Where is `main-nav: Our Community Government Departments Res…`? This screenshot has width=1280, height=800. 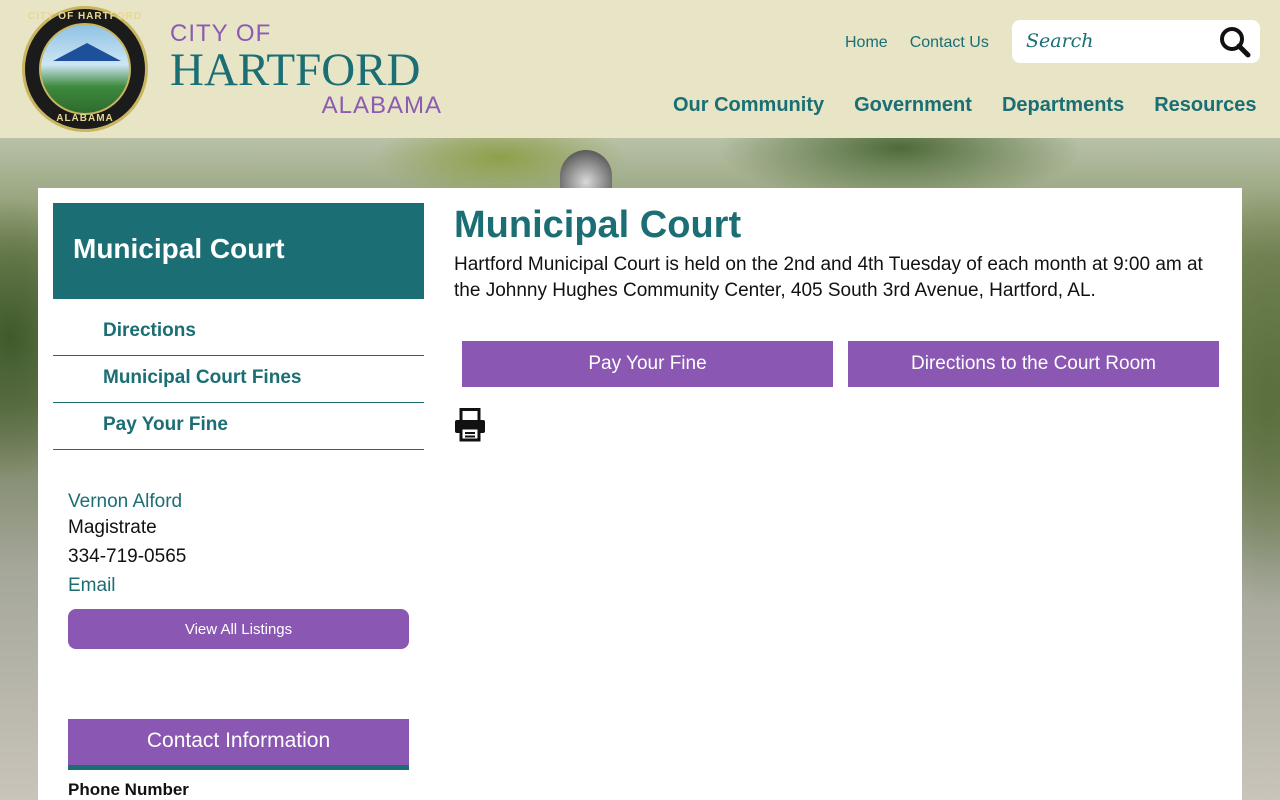
main-nav: Our Community Government Departments Res… is located at coordinates (964, 108).